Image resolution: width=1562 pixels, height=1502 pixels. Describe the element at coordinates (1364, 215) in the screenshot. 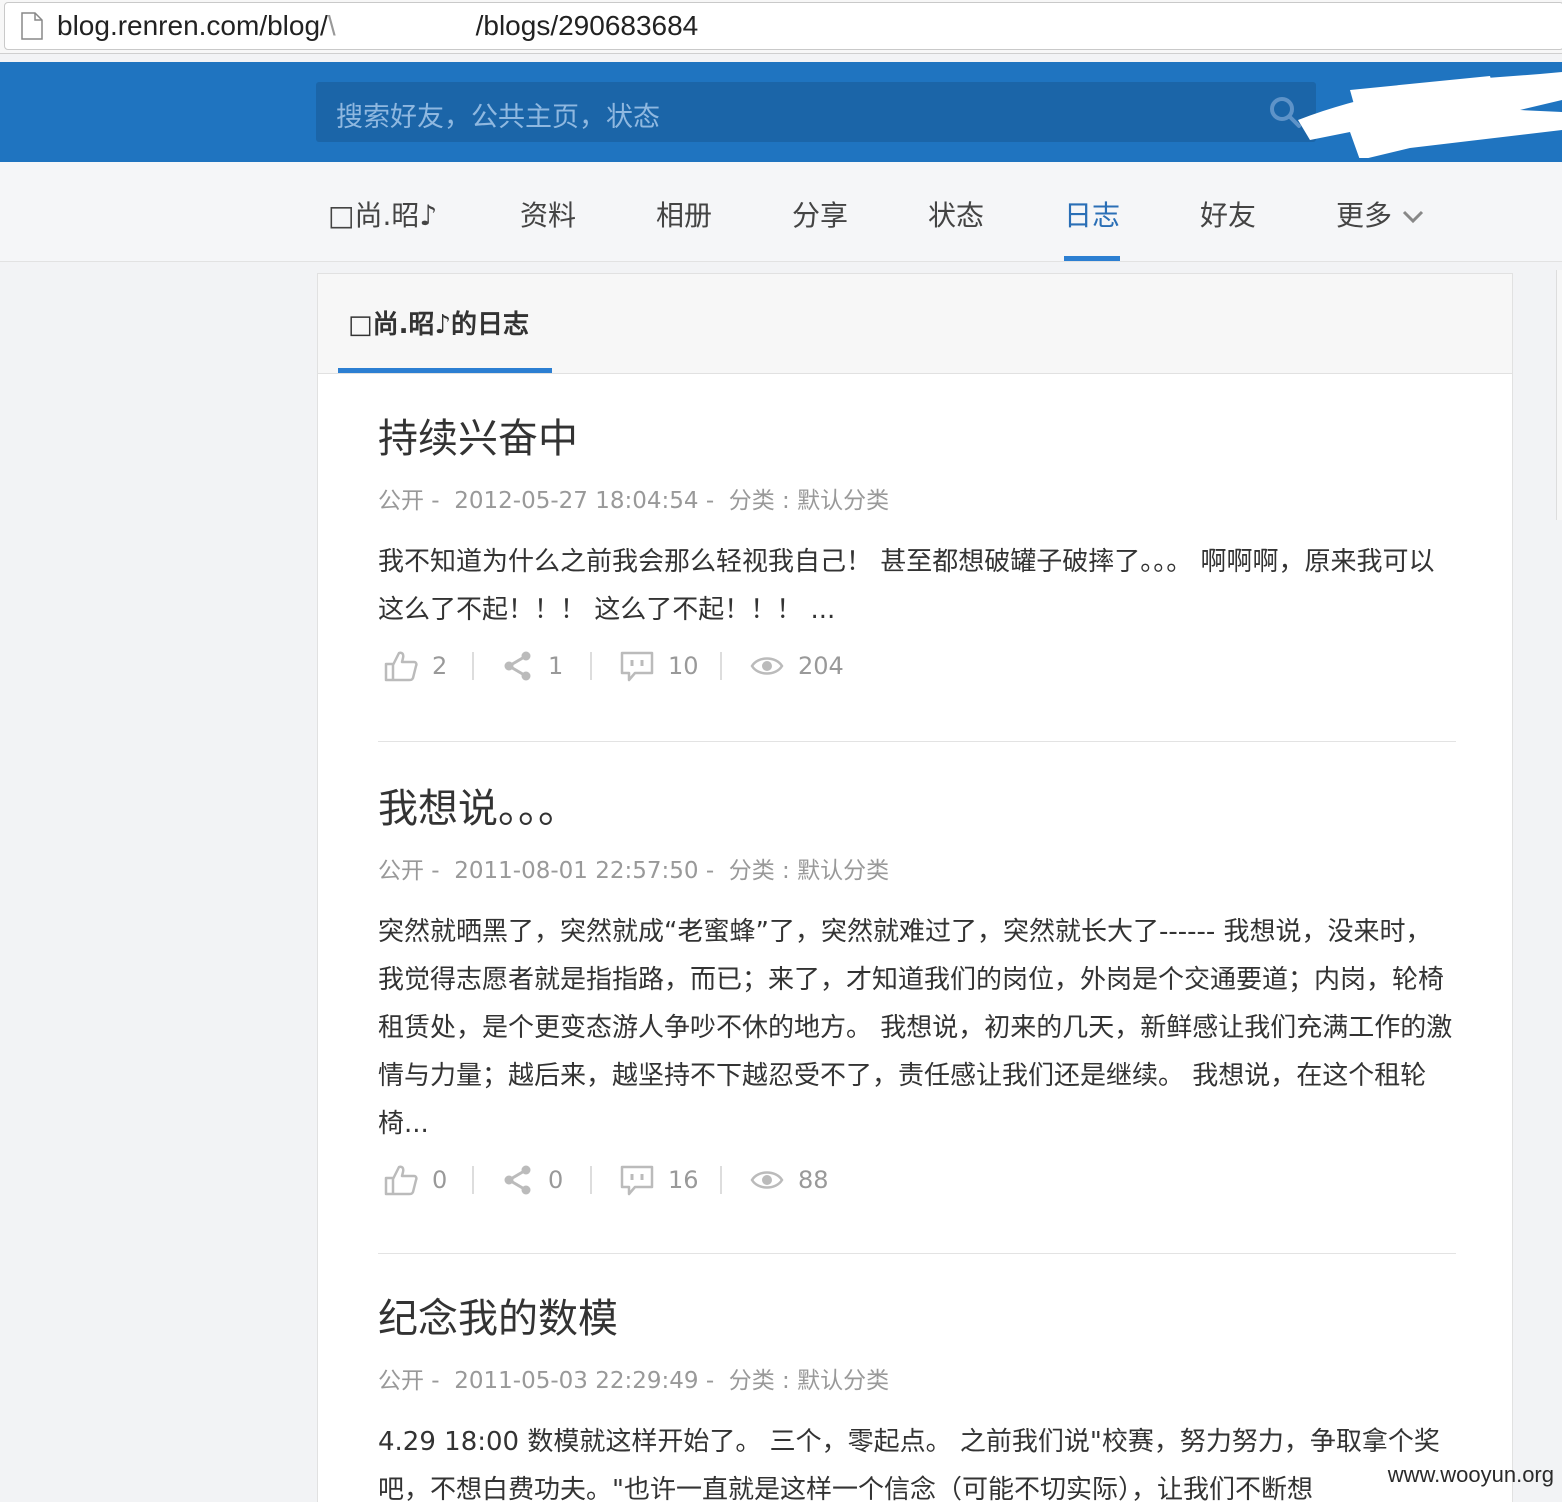

I see `nav-more-label: 更多` at that location.